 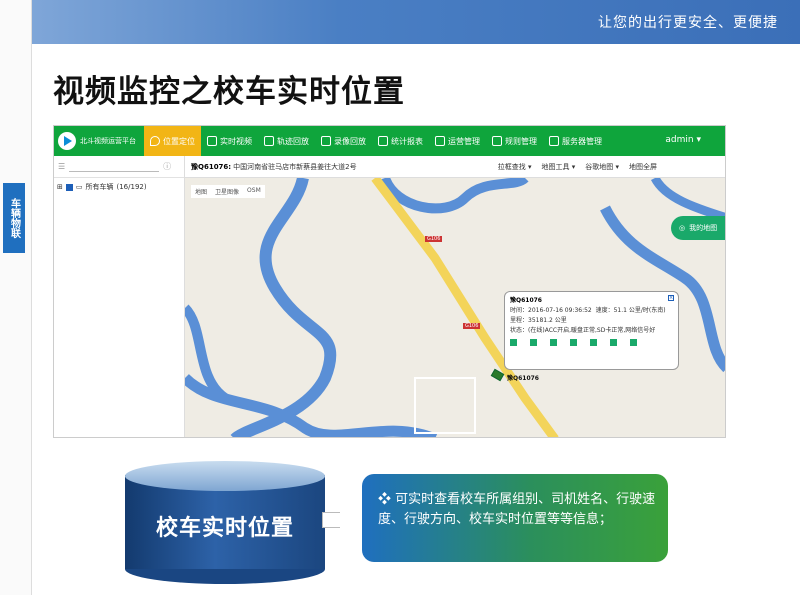 I want to click on list-icon: ☰, so click(x=61, y=166).